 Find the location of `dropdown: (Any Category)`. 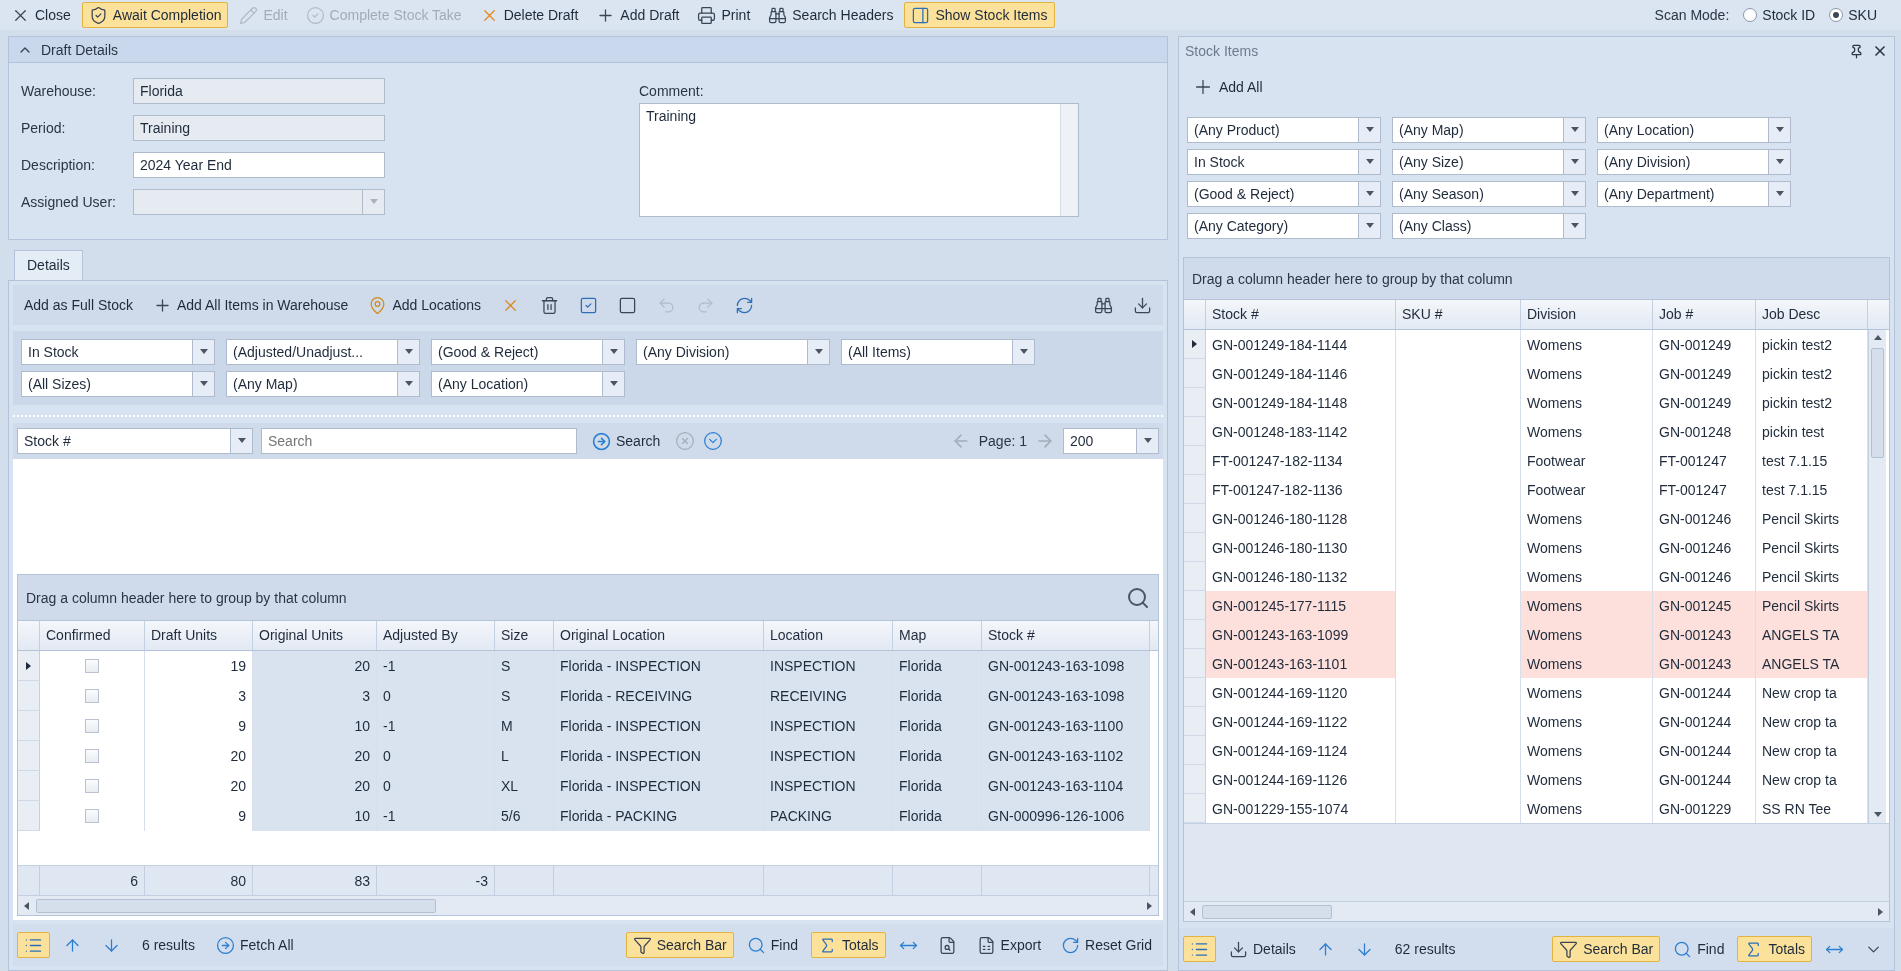

dropdown: (Any Category) is located at coordinates (1284, 226).